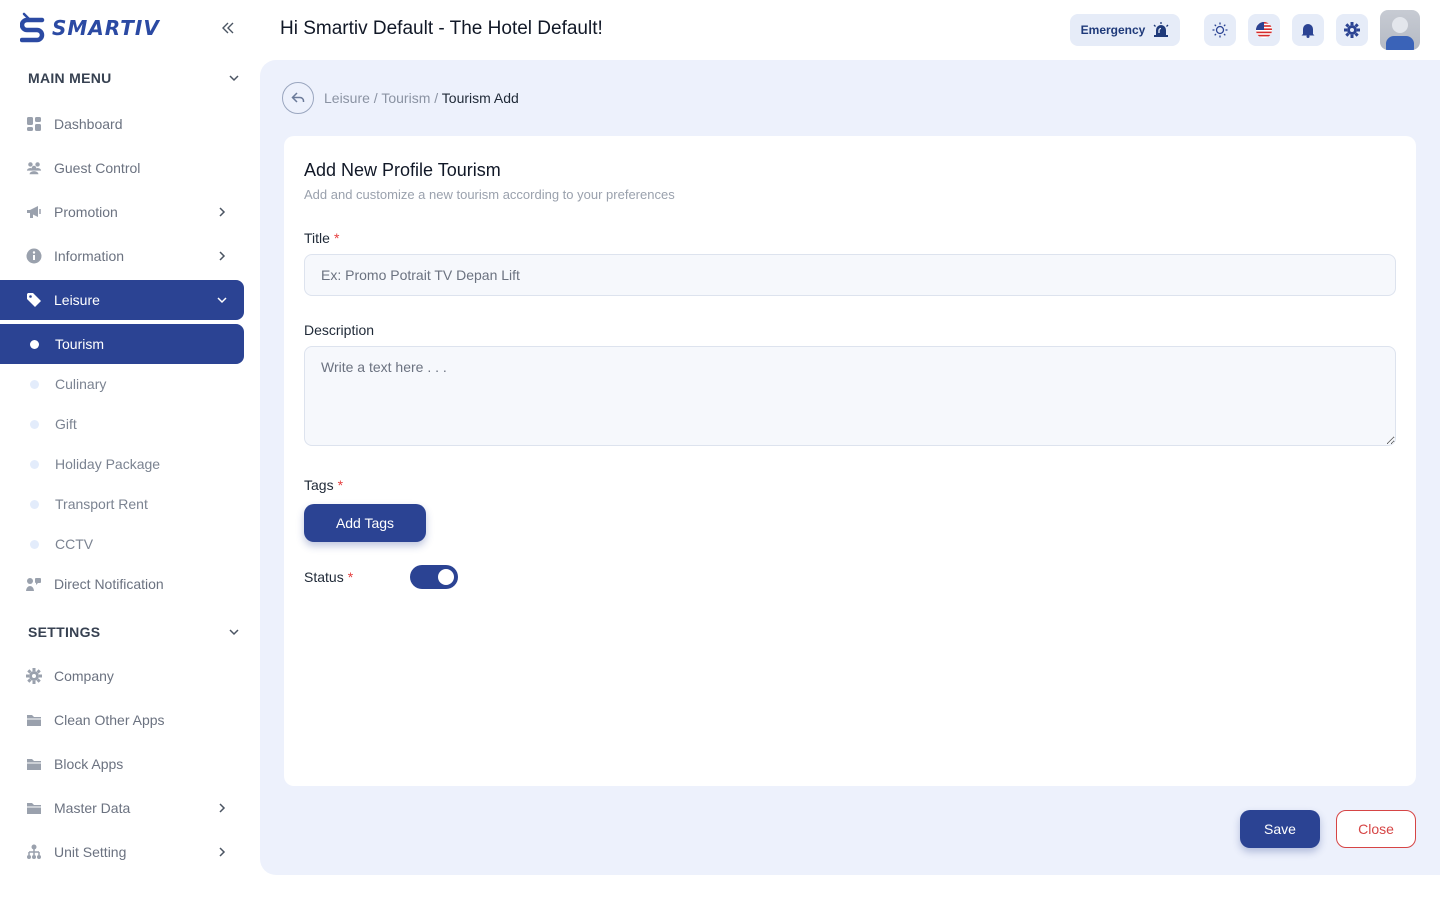 The image size is (1440, 900). What do you see at coordinates (101, 504) in the screenshot?
I see `sidebar-subitem-label: Transport Rent` at bounding box center [101, 504].